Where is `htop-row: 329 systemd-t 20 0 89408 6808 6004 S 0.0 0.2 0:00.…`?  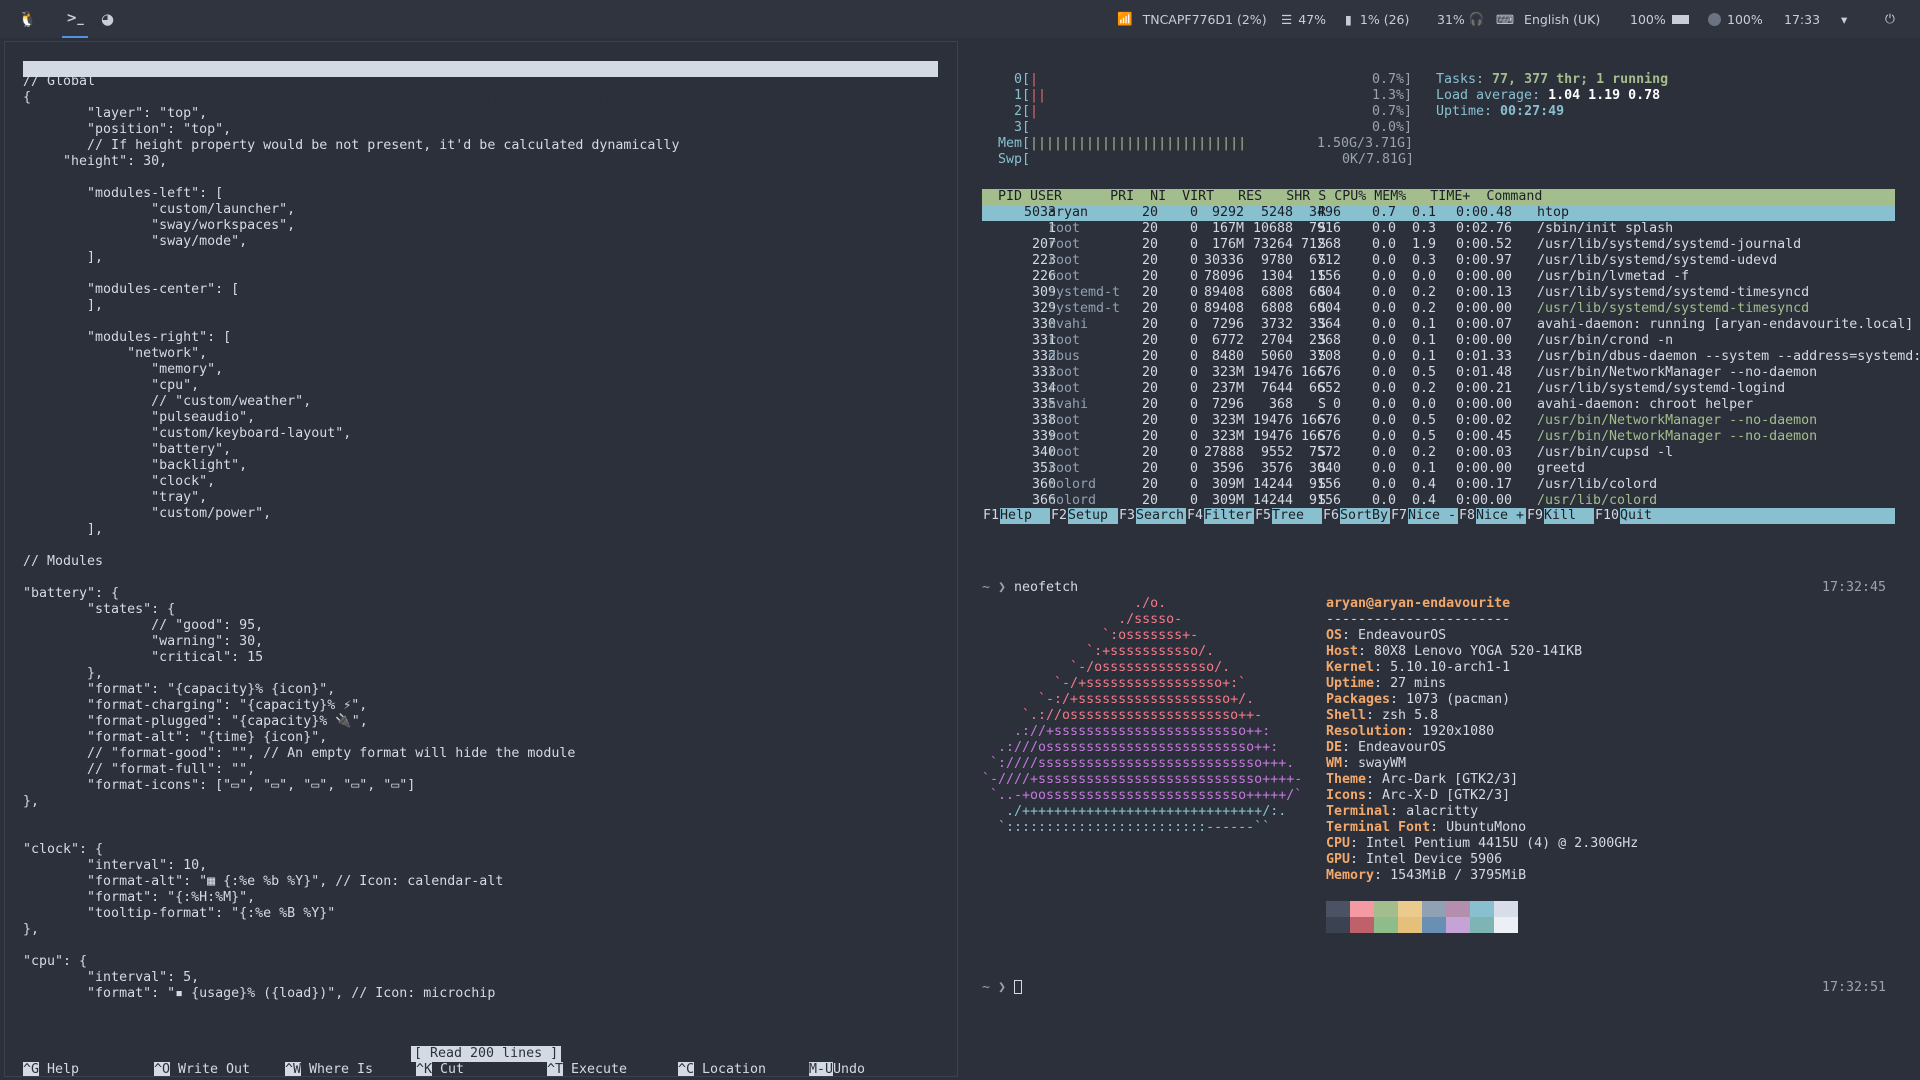 htop-row: 329 systemd-t 20 0 89408 6808 6004 S 0.0 0.2 0:00.… is located at coordinates (1438, 309).